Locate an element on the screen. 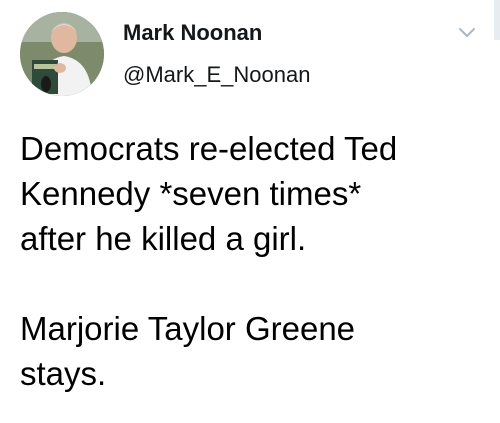 This screenshot has width=500, height=423. tweet-menu-button is located at coordinates (467, 32).